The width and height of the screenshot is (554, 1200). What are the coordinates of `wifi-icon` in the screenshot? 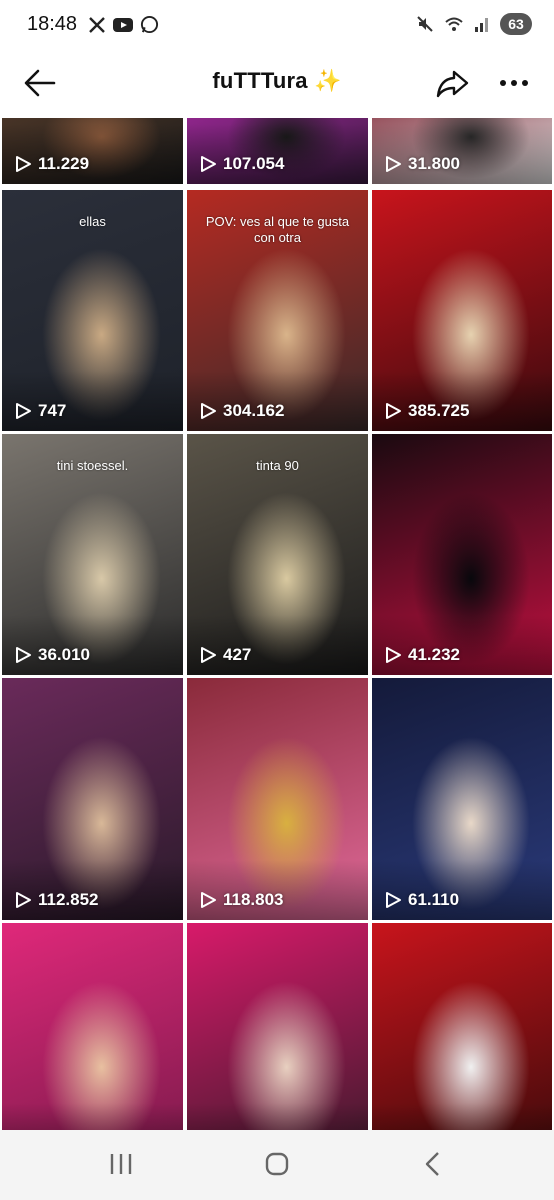 It's located at (454, 24).